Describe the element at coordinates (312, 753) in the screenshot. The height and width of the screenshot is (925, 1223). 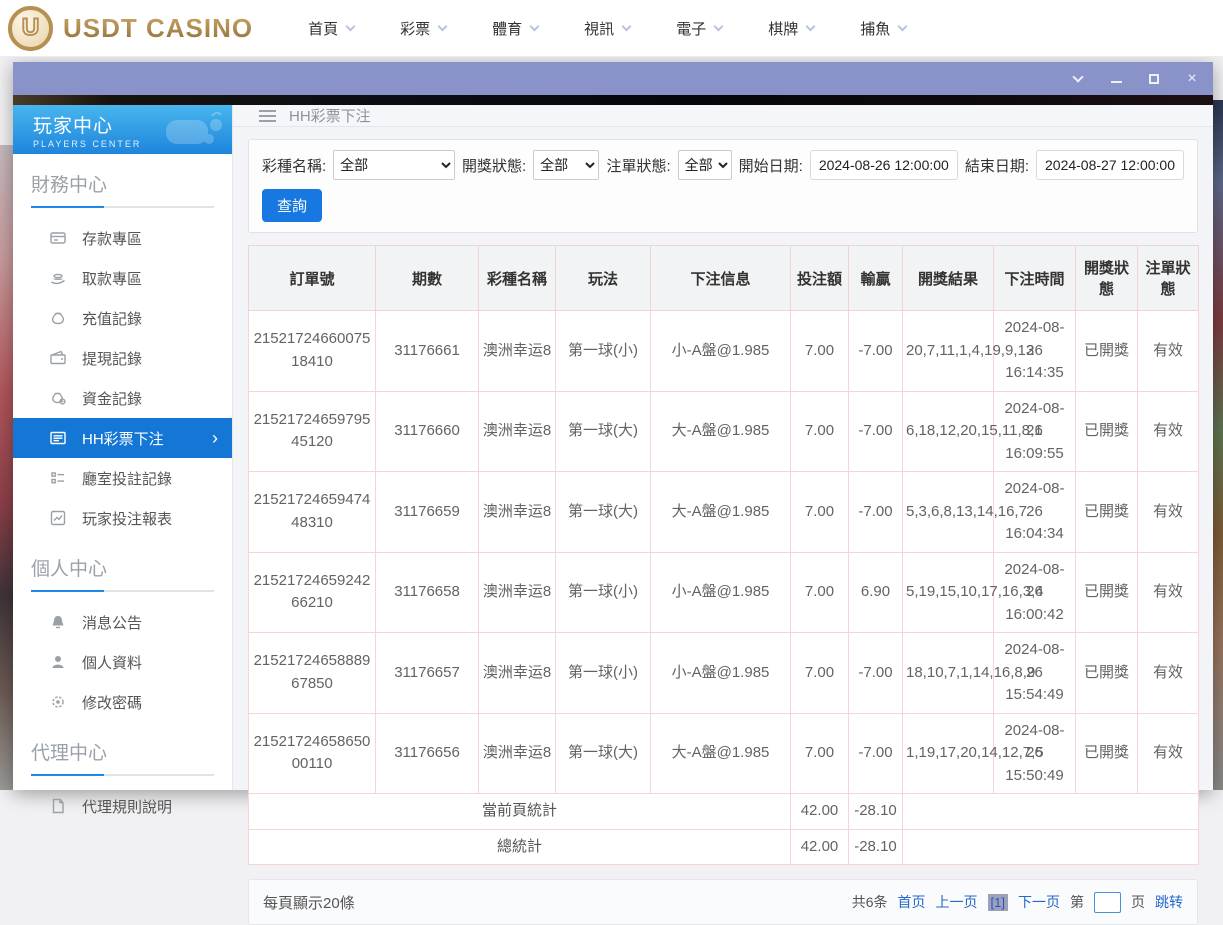
I see `table-cell: 2152172465865000110` at that location.